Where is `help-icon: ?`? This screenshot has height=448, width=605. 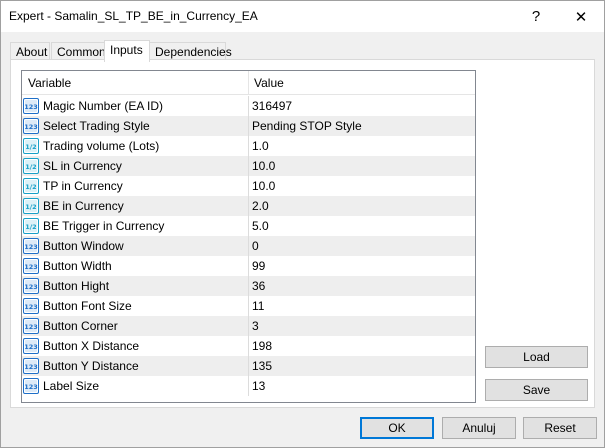
help-icon: ? is located at coordinates (536, 16).